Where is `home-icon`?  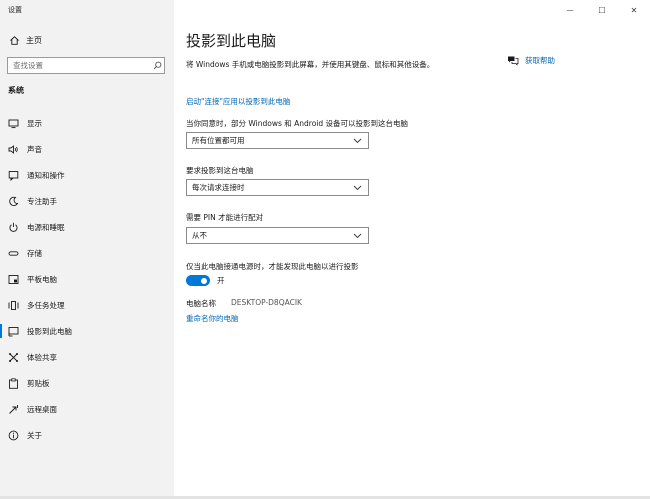
home-icon is located at coordinates (14, 40).